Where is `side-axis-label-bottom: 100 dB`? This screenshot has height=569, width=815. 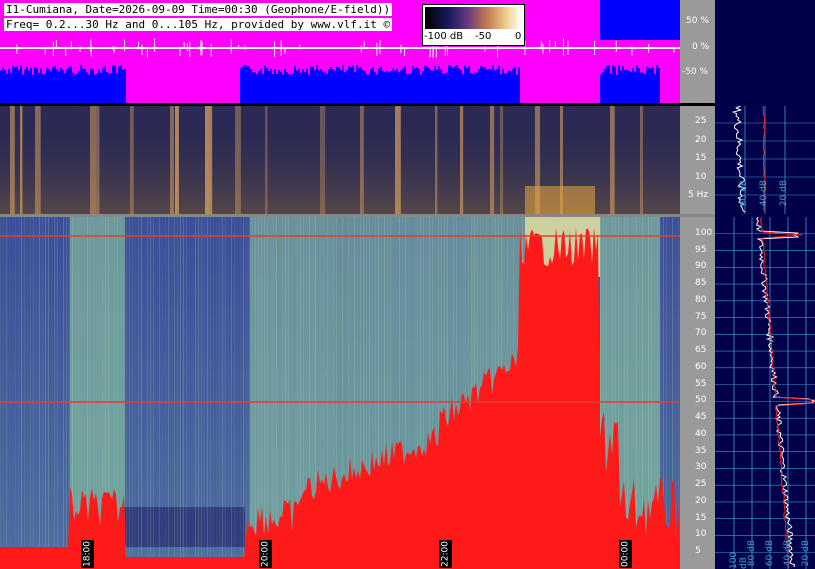
side-axis-label-bottom: 100 dB is located at coordinates (739, 560).